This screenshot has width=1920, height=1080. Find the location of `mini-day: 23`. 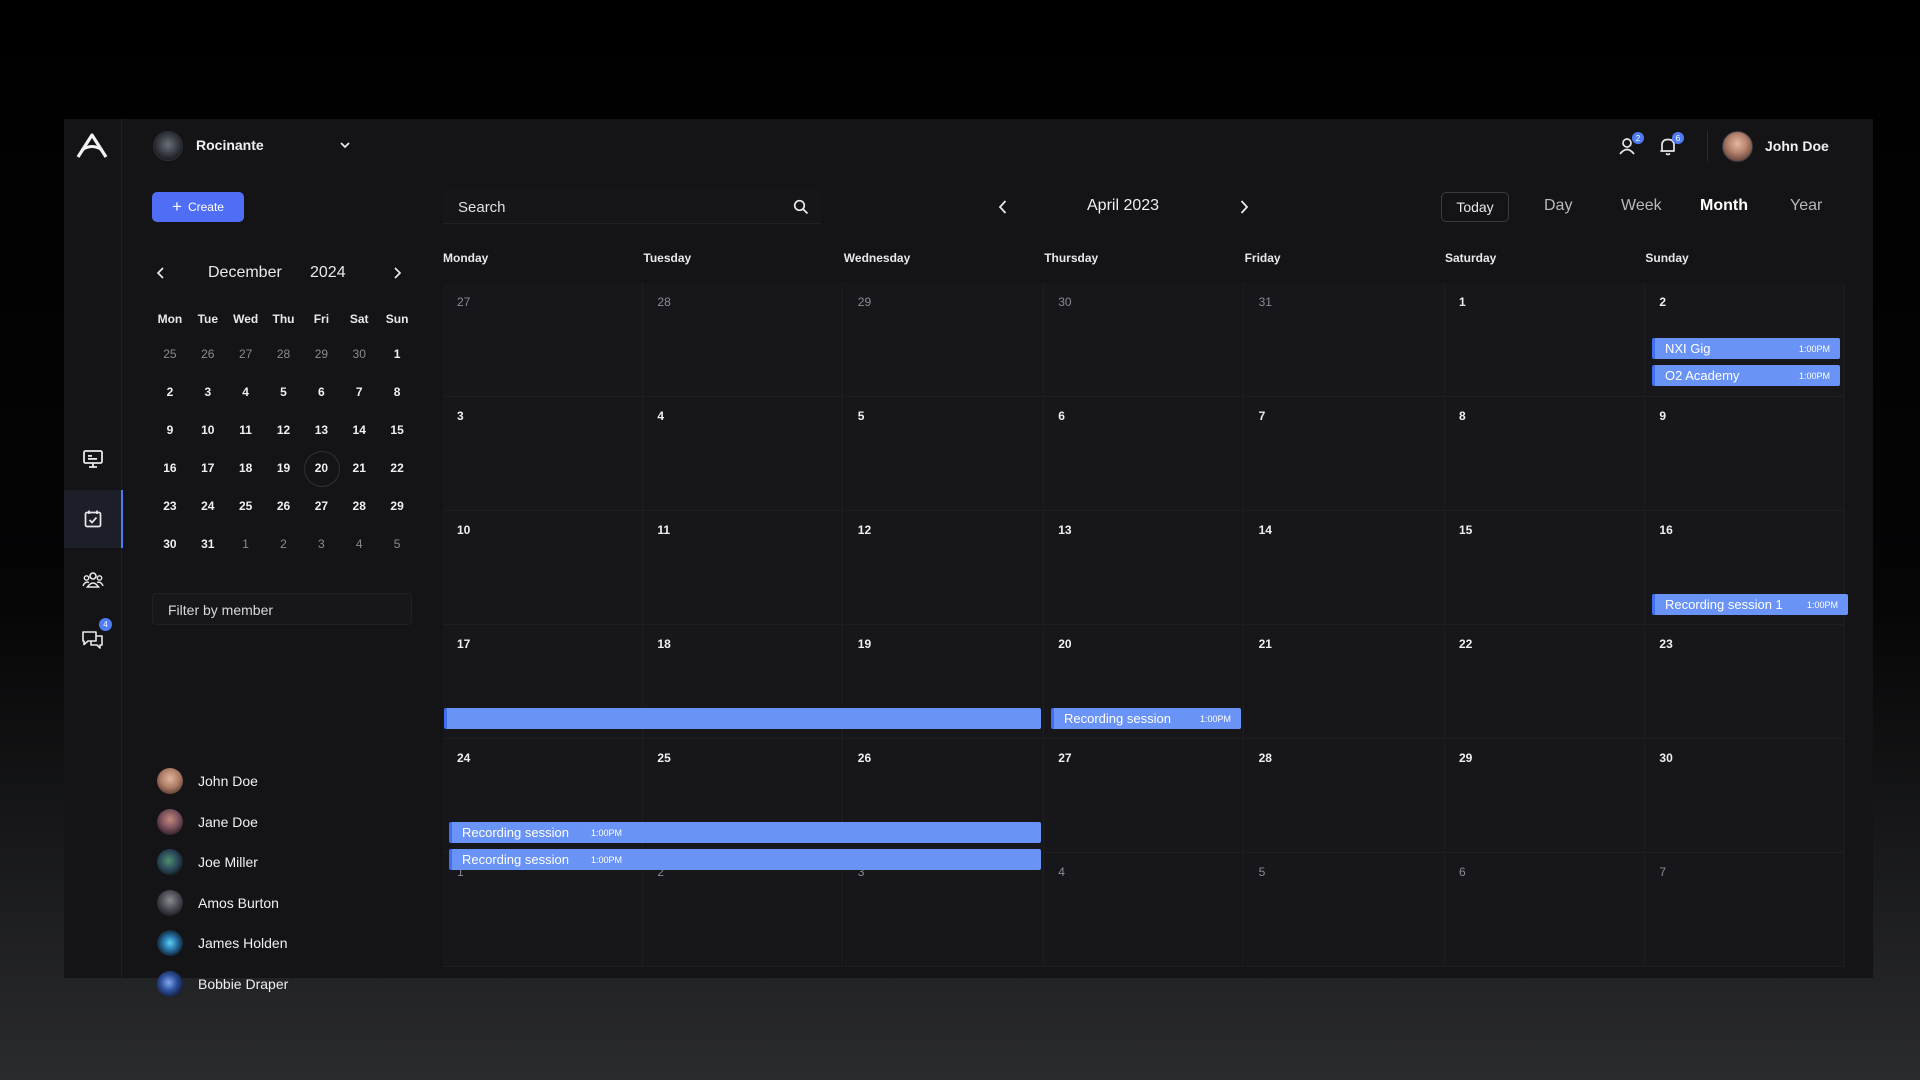

mini-day: 23 is located at coordinates (170, 506).